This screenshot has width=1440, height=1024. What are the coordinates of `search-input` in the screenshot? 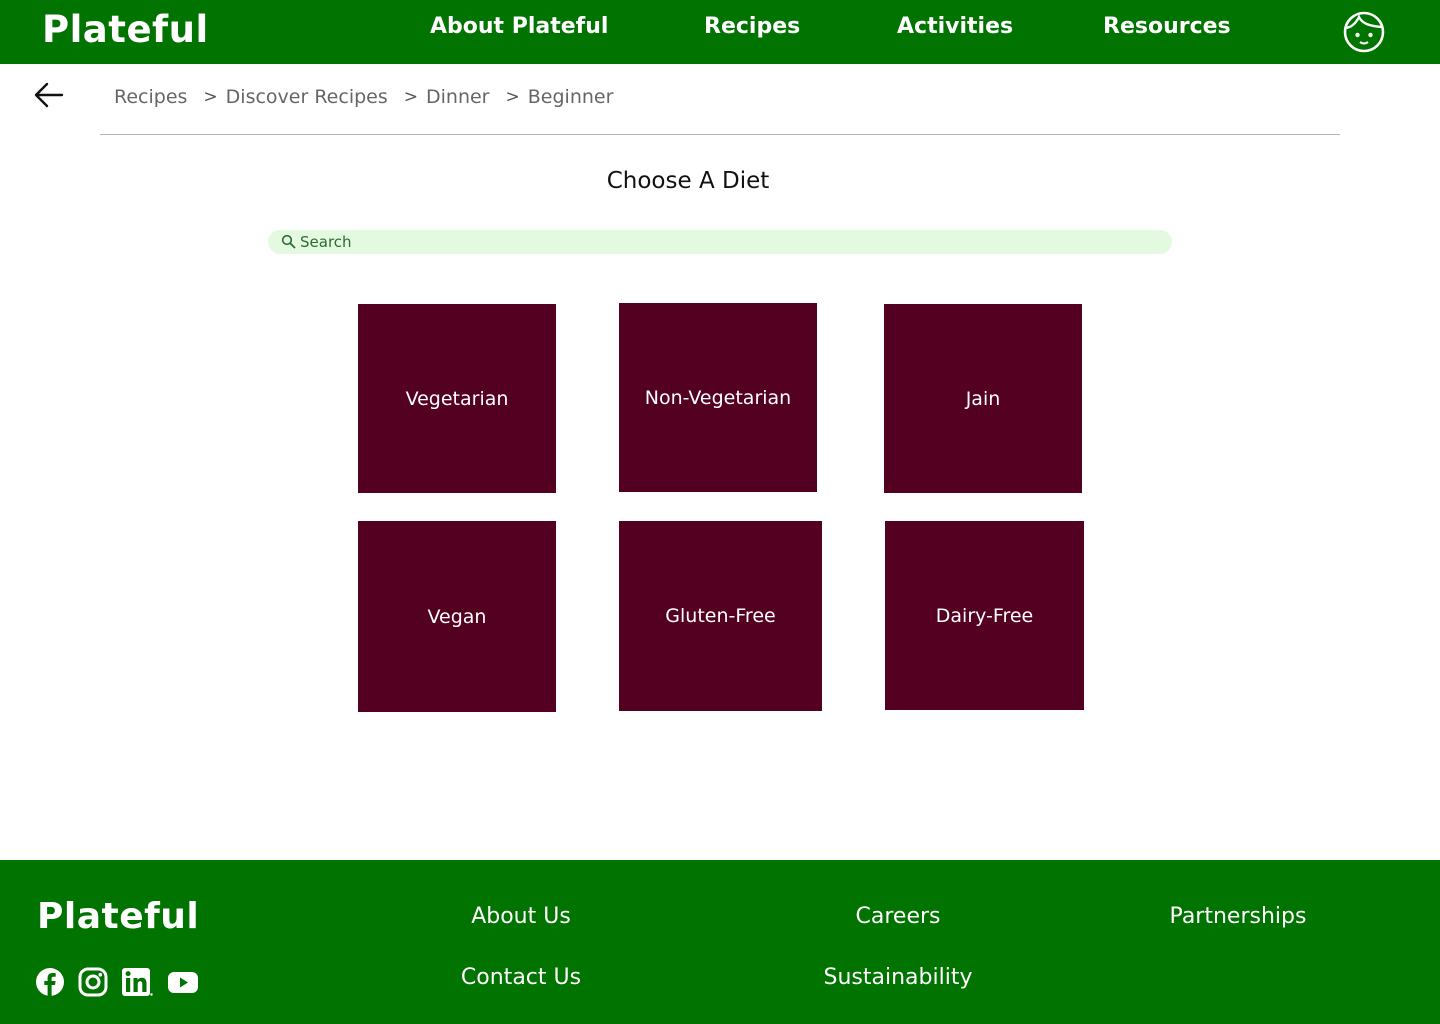 It's located at (736, 242).